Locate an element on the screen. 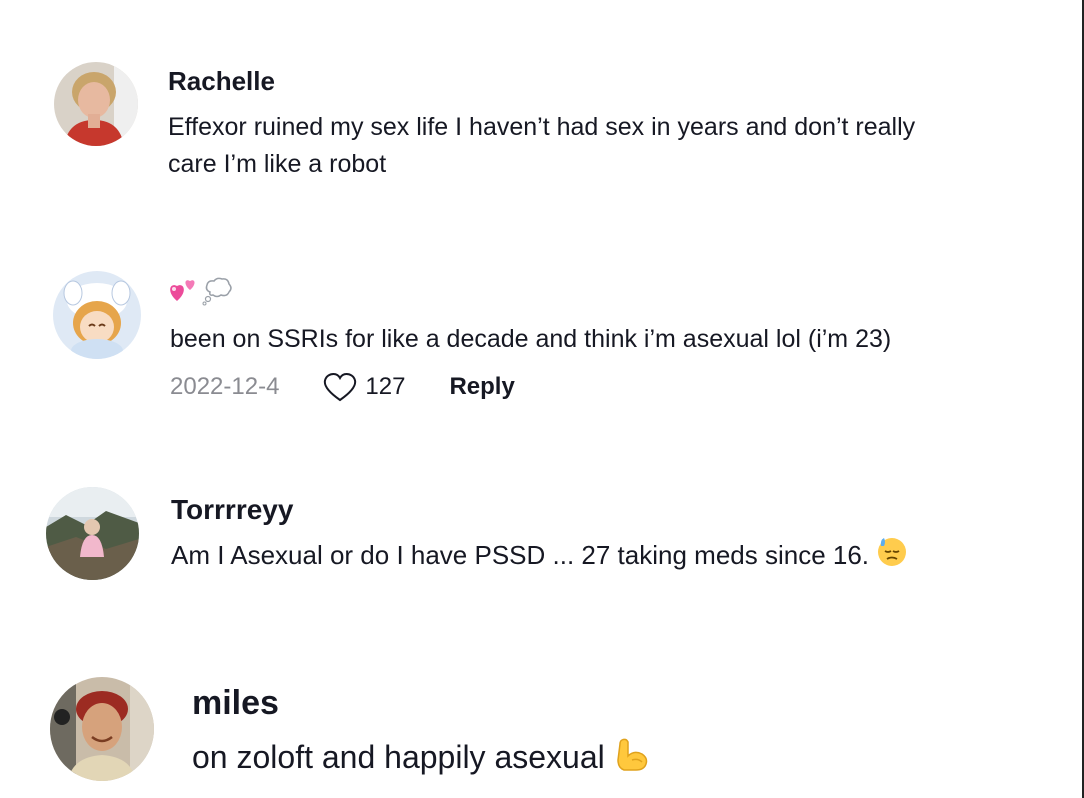 The height and width of the screenshot is (798, 1084). downcast-sweat-face-icon is located at coordinates (892, 557).